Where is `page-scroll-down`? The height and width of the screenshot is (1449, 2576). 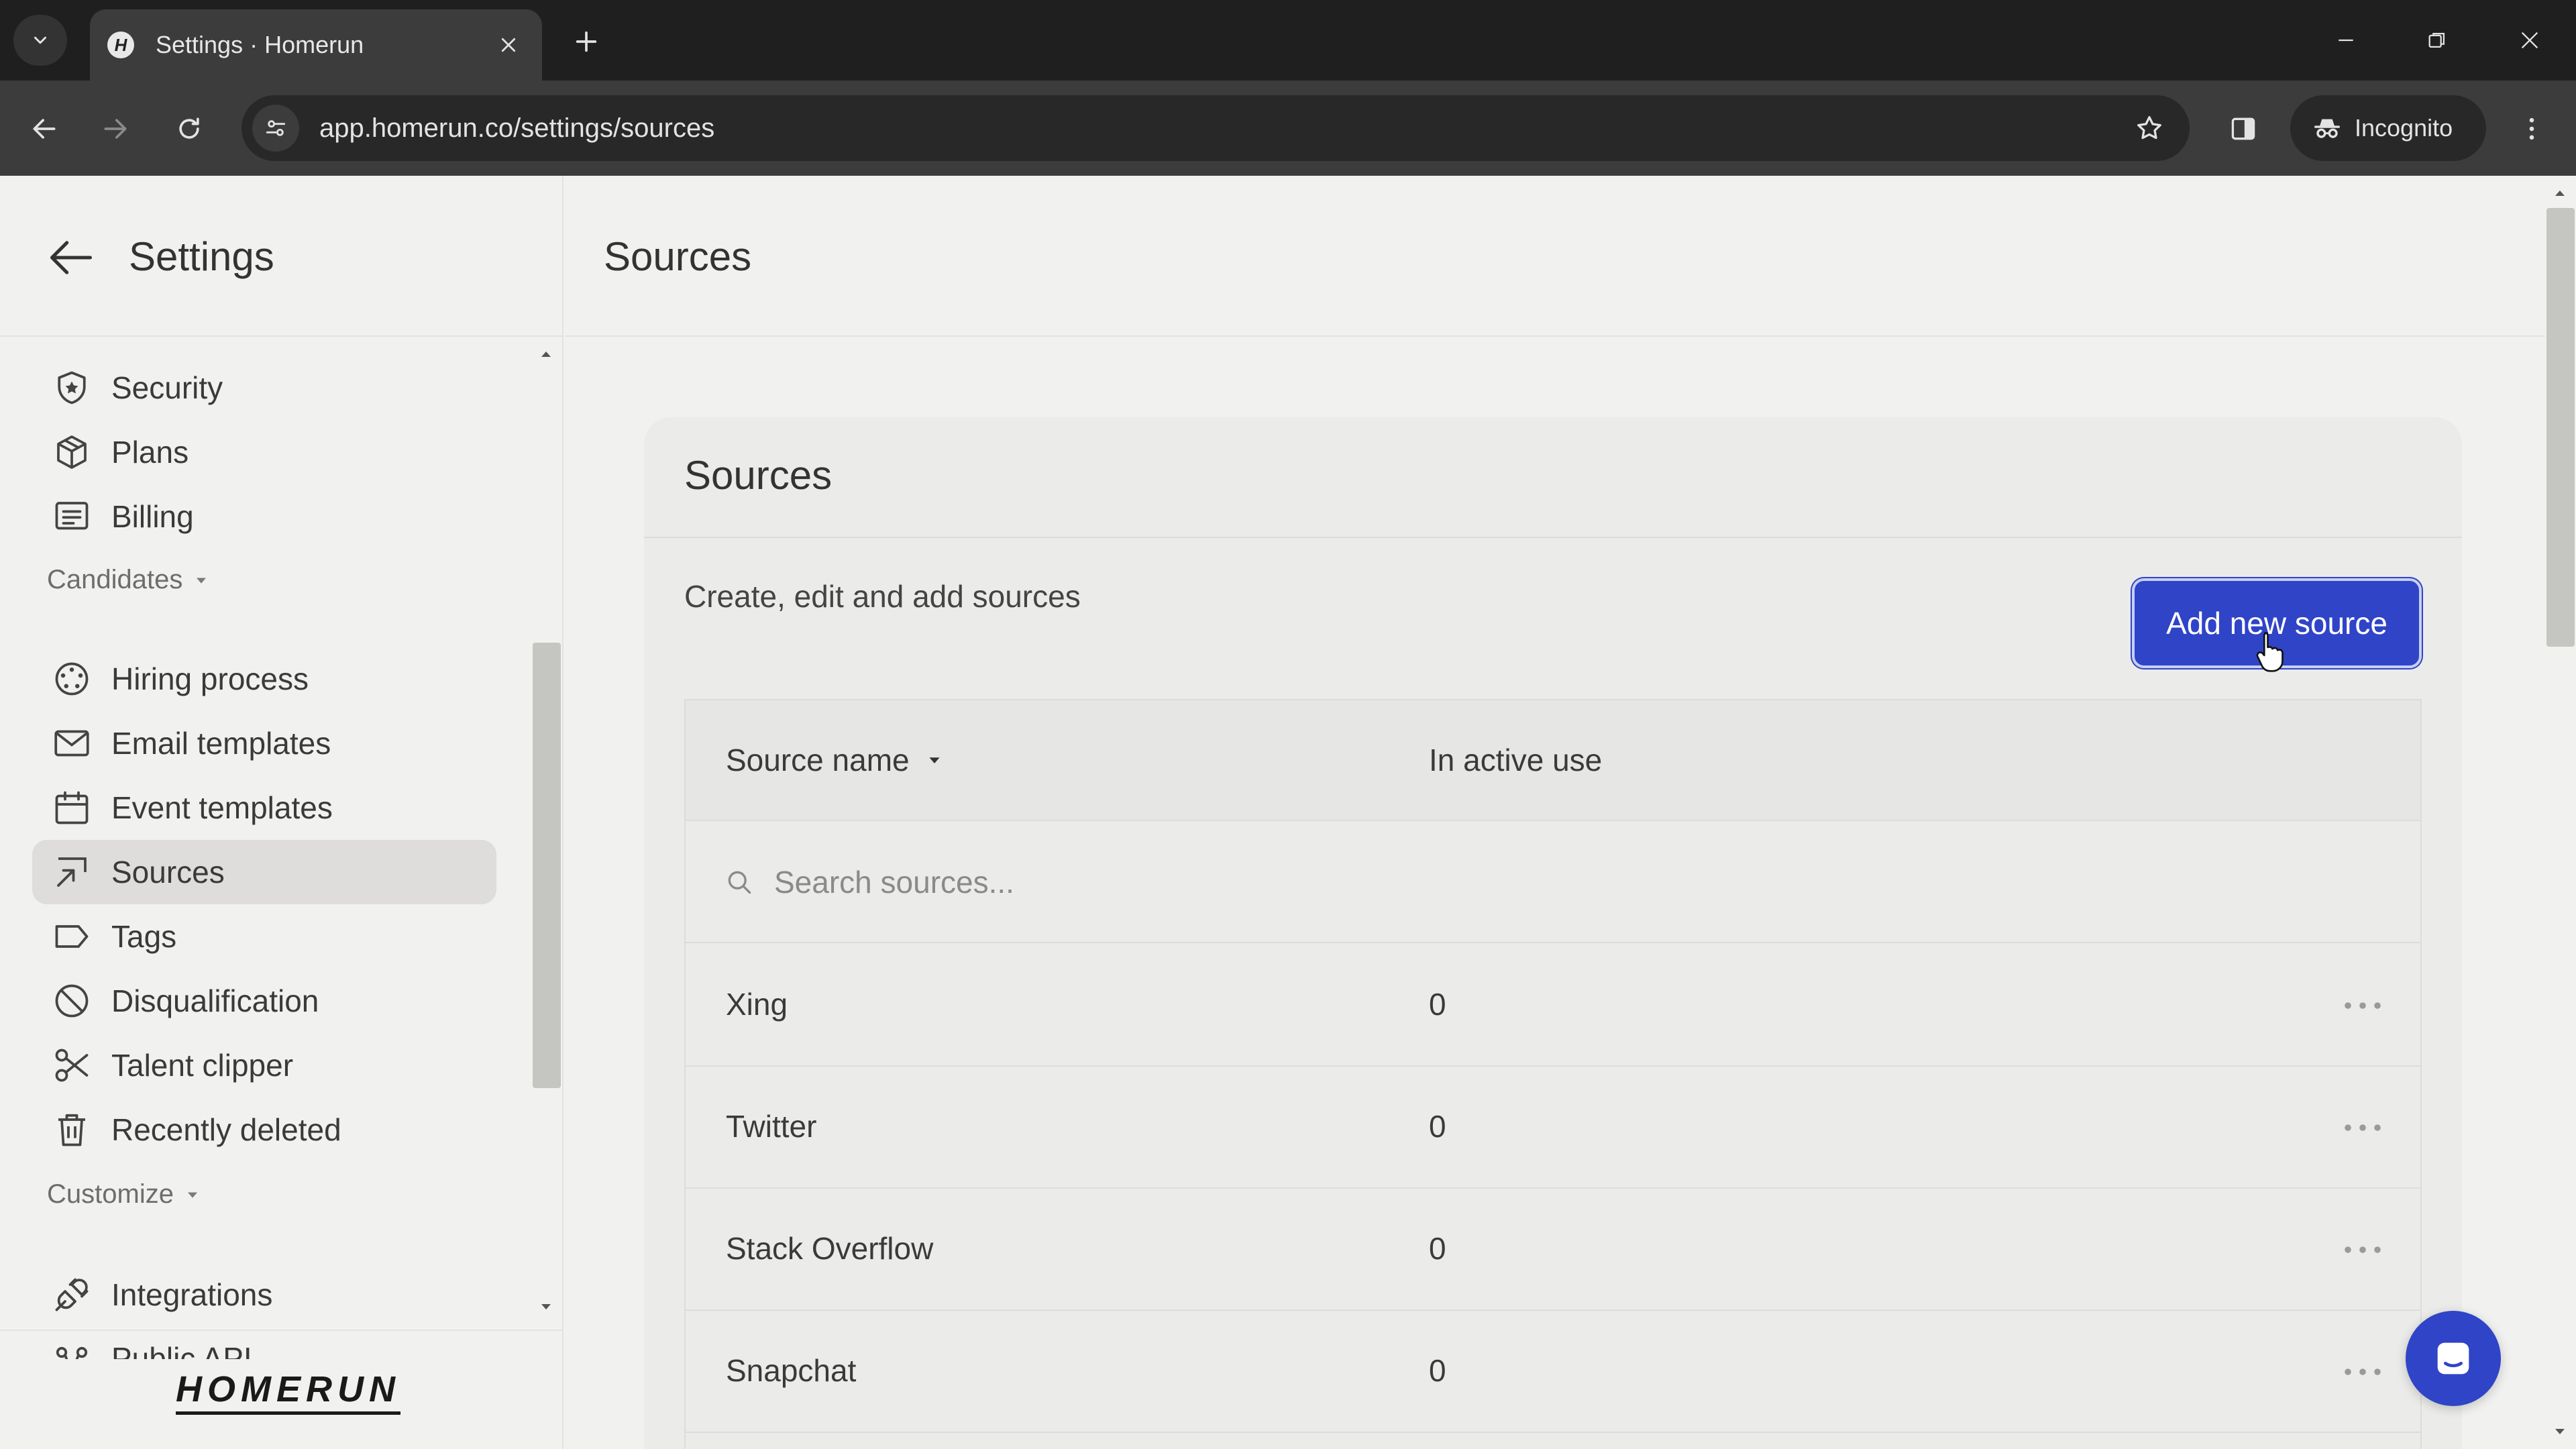
page-scroll-down is located at coordinates (2560, 1431).